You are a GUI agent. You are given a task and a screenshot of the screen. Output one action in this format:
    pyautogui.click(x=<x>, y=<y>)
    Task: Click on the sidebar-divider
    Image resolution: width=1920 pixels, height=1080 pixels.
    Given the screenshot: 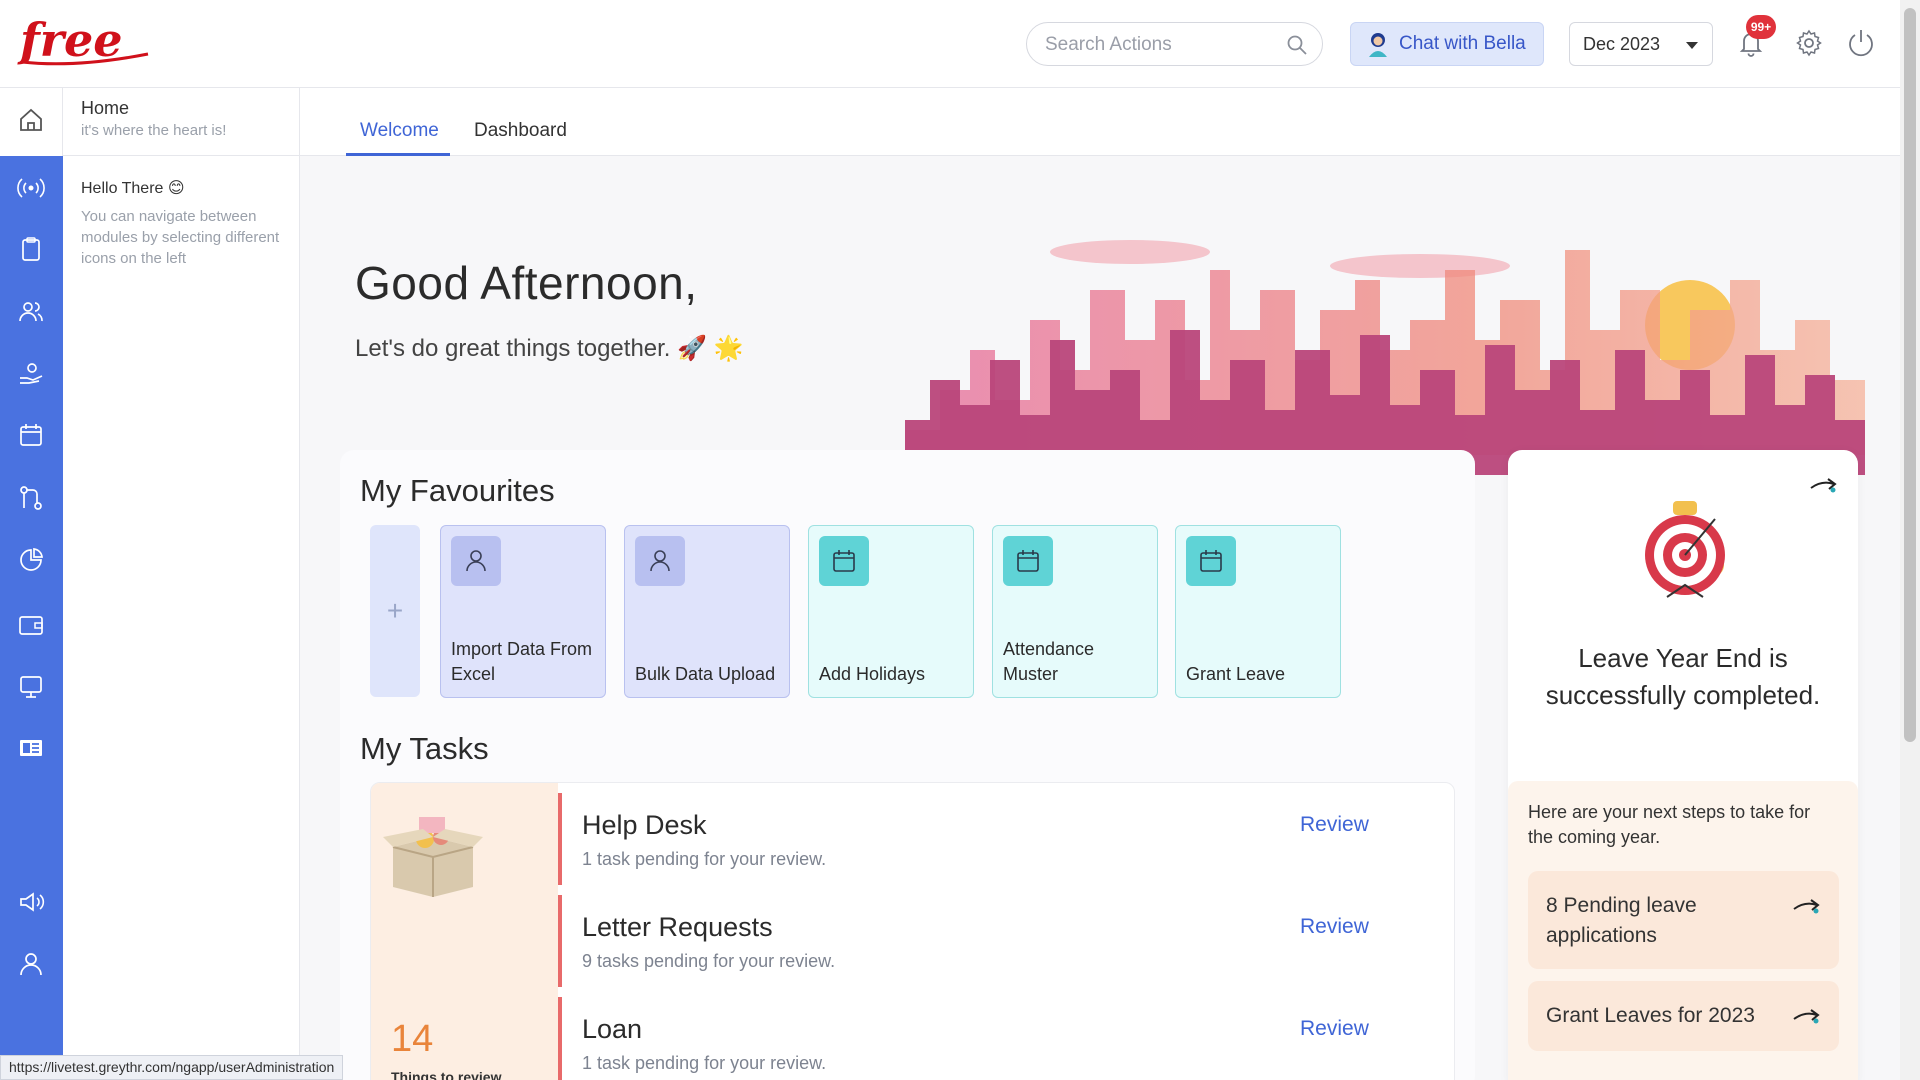 What is the action you would take?
    pyautogui.click(x=181, y=155)
    